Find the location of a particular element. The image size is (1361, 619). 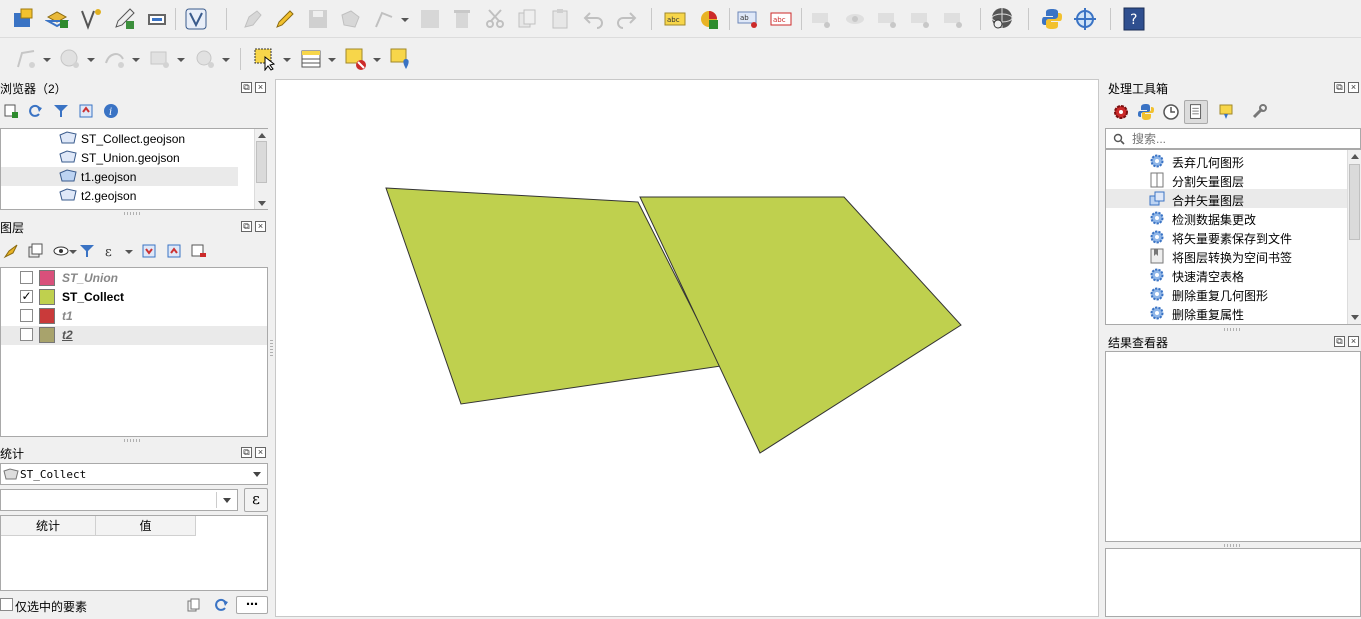

models-gear-icon is located at coordinates (1121, 112).